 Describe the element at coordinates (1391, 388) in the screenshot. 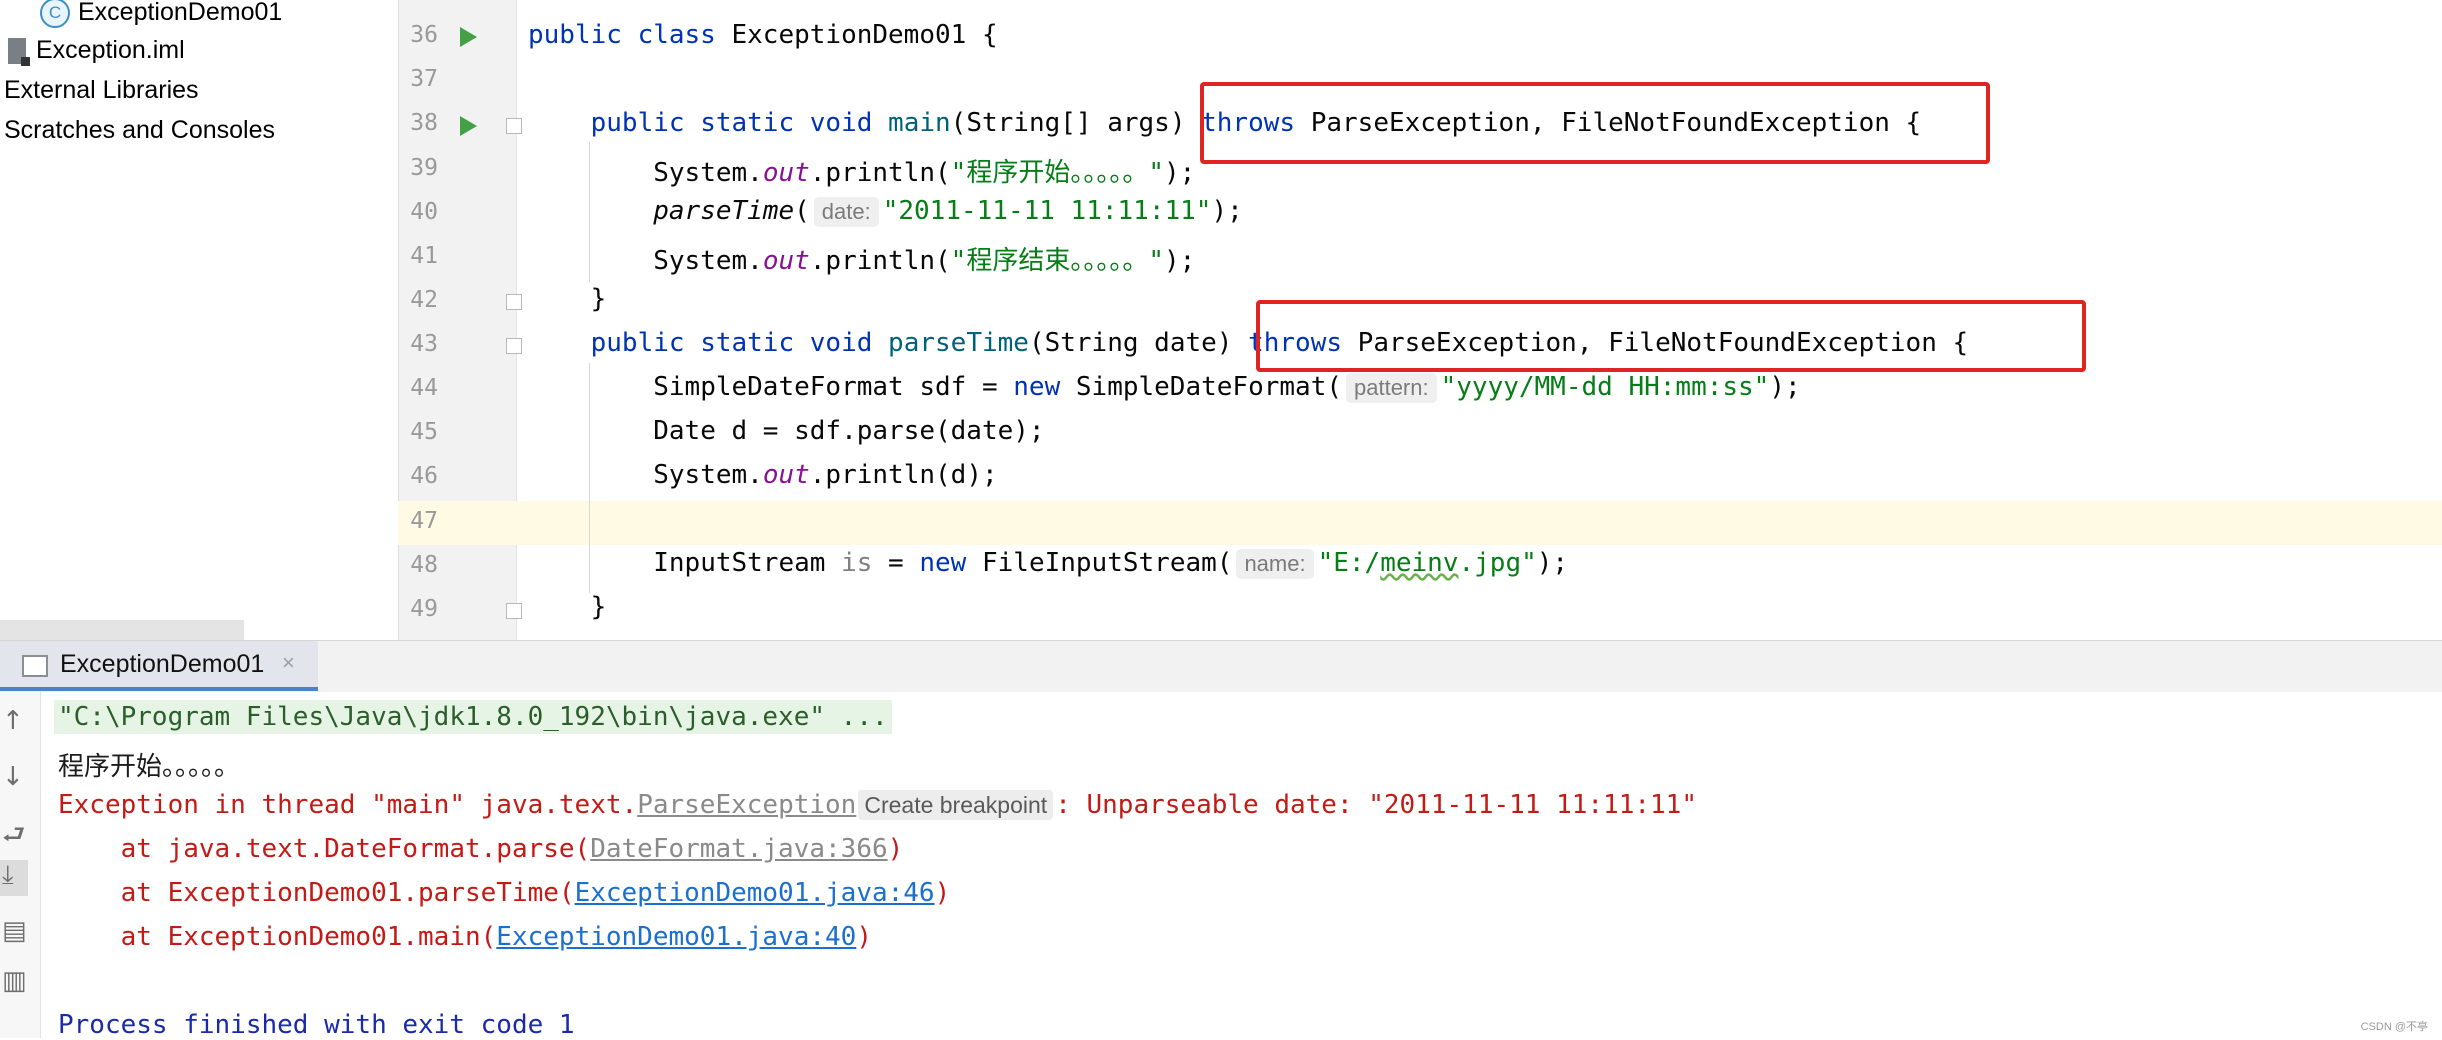

I see `param-hint-pattern: pattern:` at that location.